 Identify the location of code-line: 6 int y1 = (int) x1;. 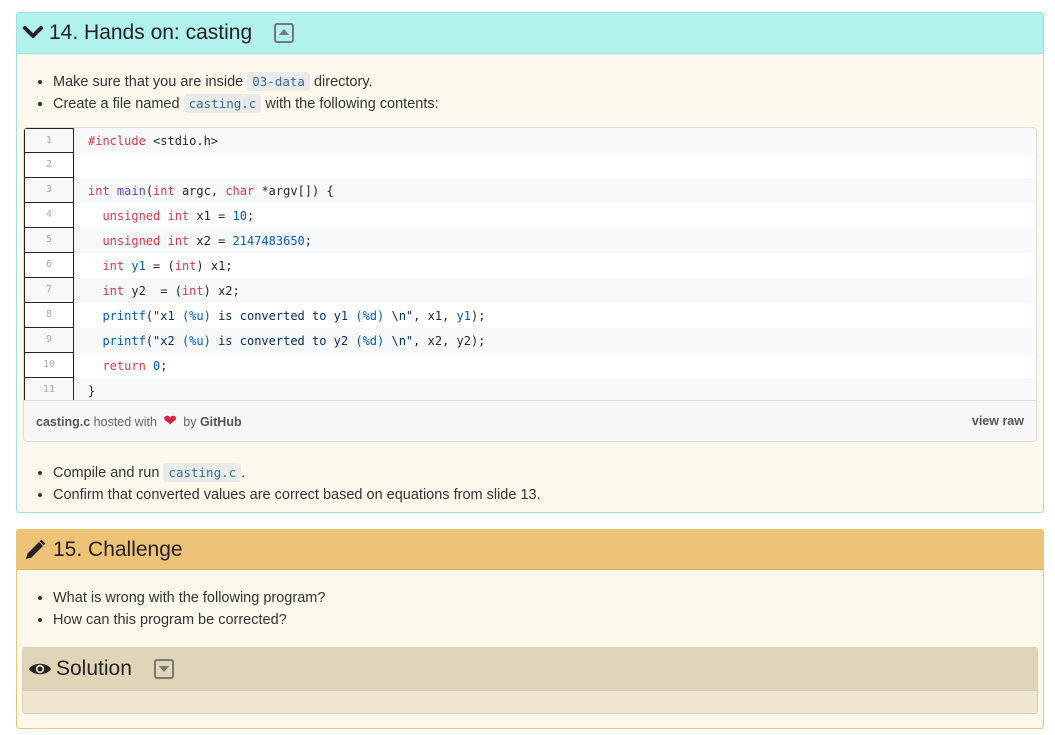
(530, 265).